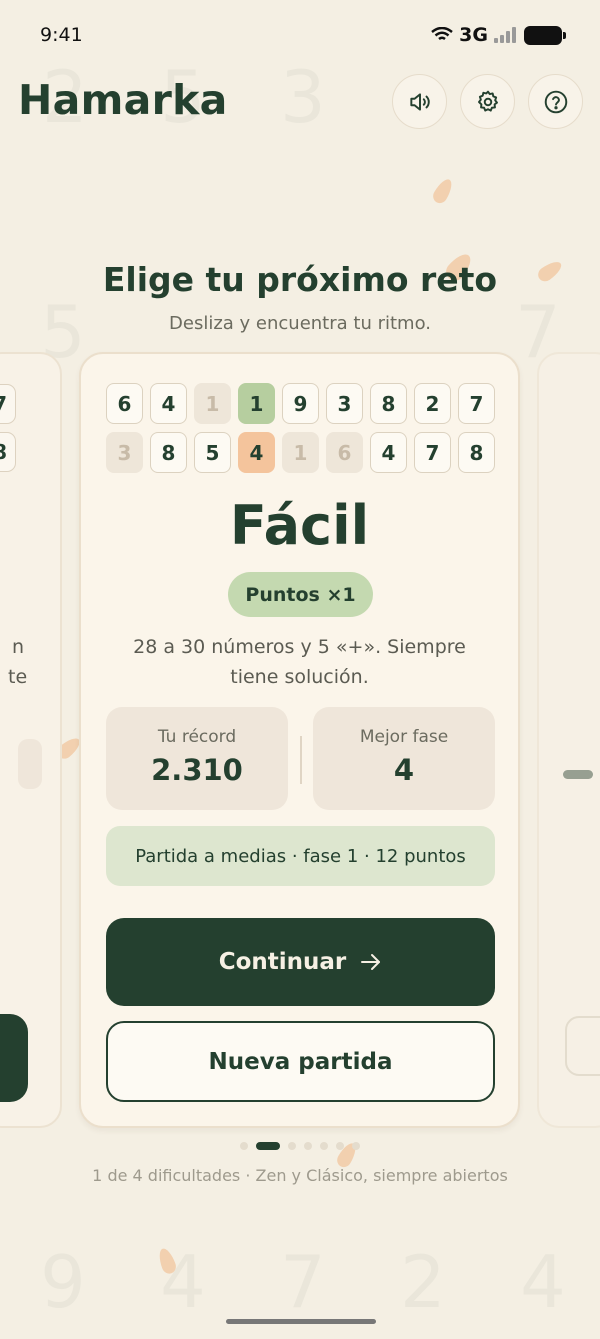  Describe the element at coordinates (300, 1061) in the screenshot. I see `new-game-button: Nueva partida` at that location.